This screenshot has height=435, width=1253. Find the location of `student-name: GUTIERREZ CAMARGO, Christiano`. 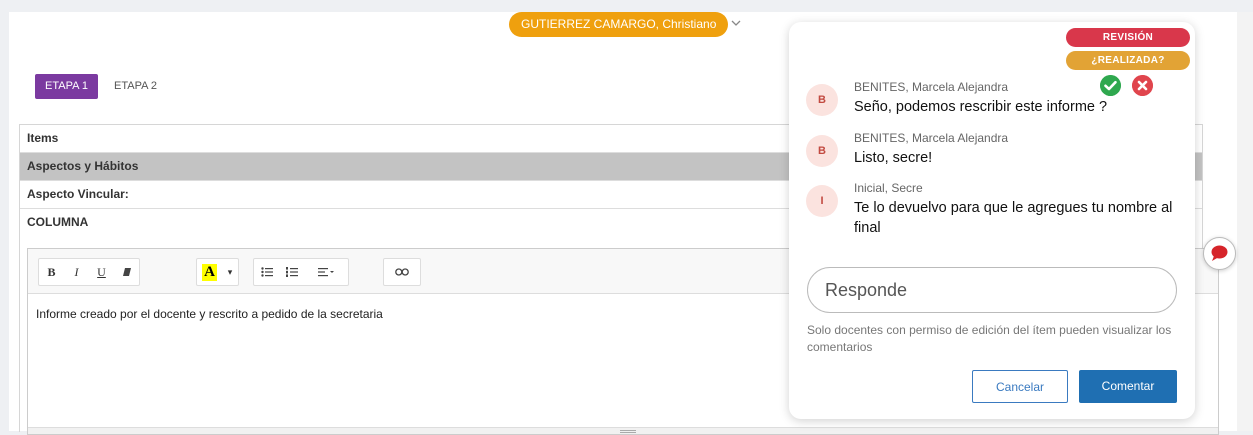

student-name: GUTIERREZ CAMARGO, Christiano is located at coordinates (619, 24).